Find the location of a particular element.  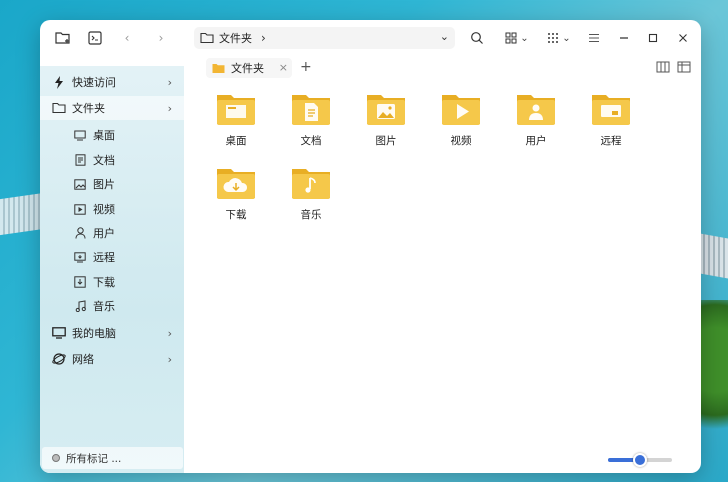

sidebar-item-quick-access: 快速访问 › is located at coordinates (112, 82).